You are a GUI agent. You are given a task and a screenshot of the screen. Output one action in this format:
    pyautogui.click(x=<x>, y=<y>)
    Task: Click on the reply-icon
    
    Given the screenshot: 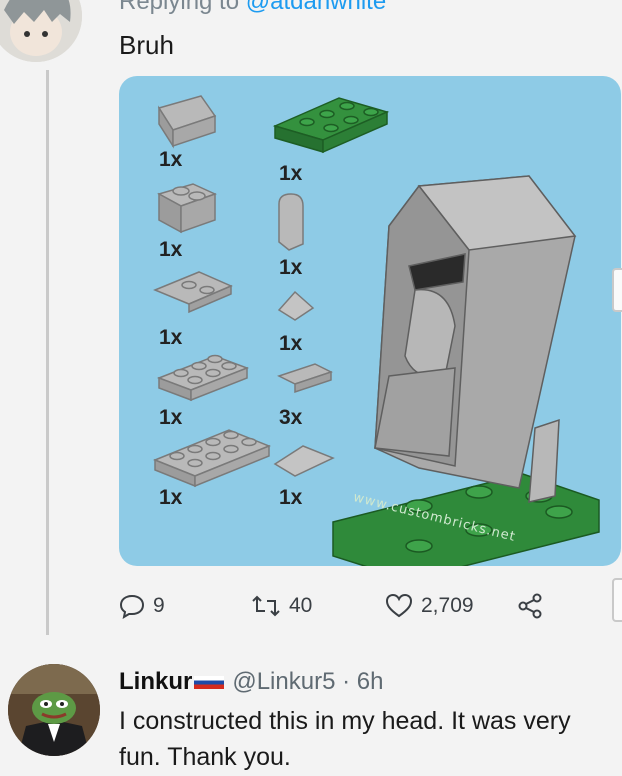 What is the action you would take?
    pyautogui.click(x=132, y=606)
    